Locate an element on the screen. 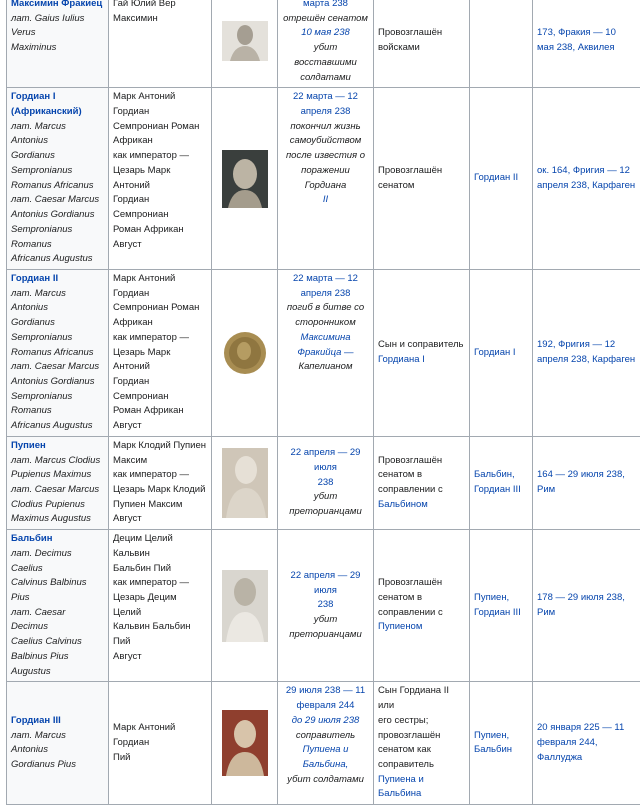 This screenshot has height=805, width=640. latin-name-line: Balbinus Pius Augustus is located at coordinates (57, 664).